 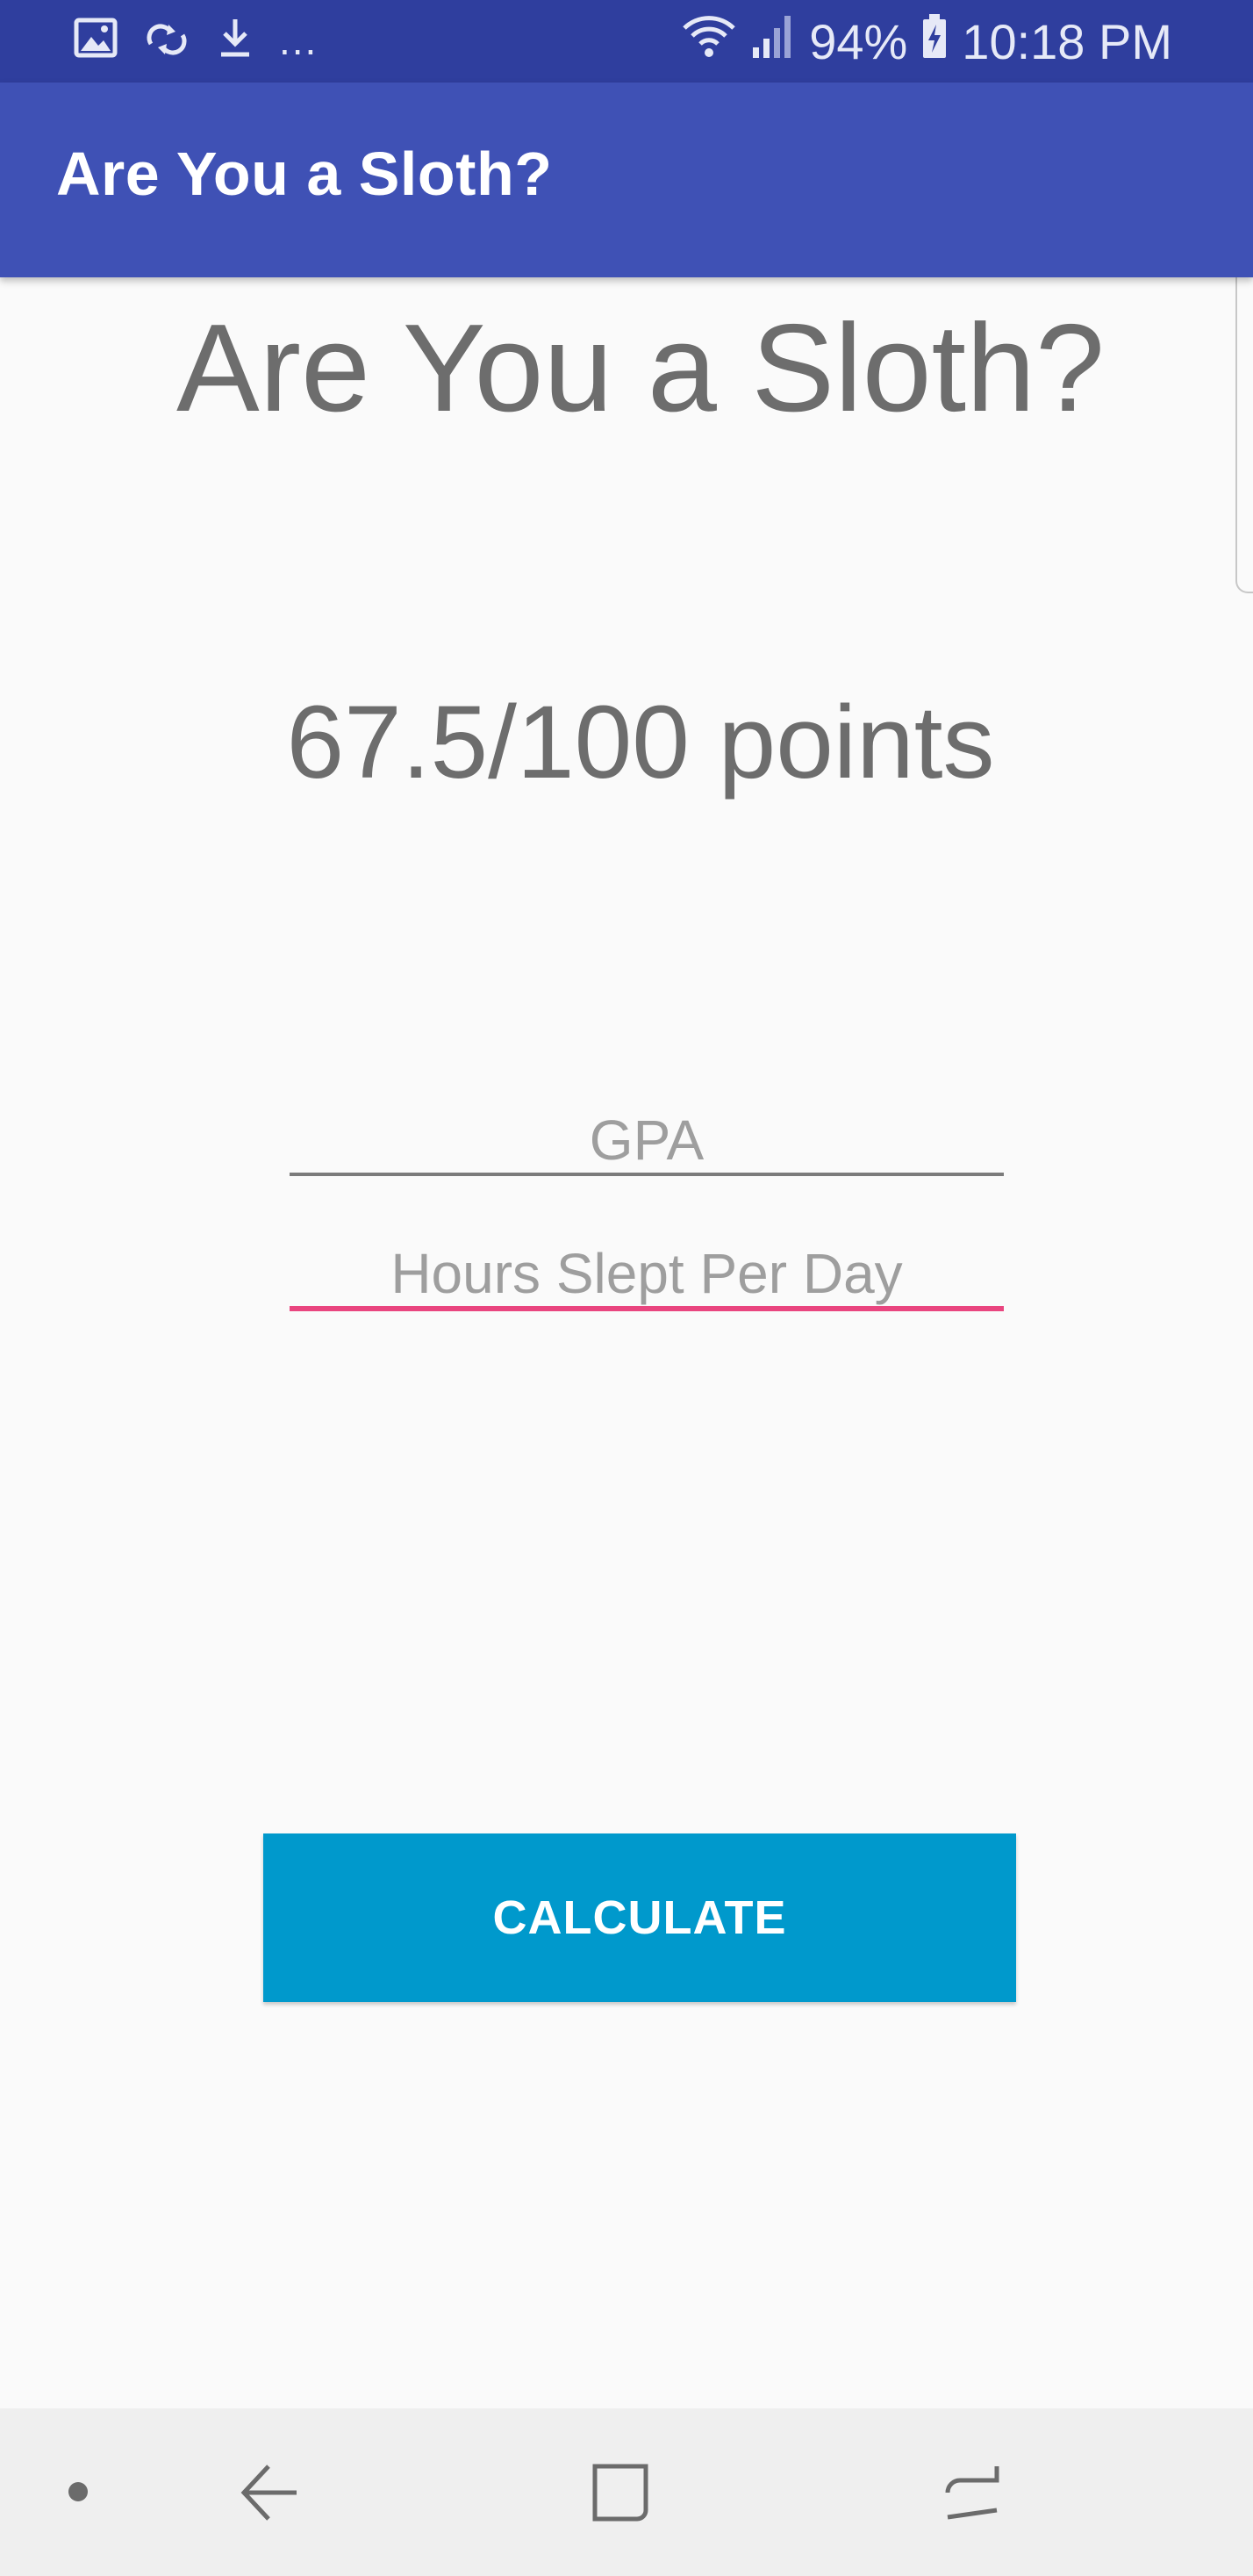 I want to click on download-icon, so click(x=235, y=40).